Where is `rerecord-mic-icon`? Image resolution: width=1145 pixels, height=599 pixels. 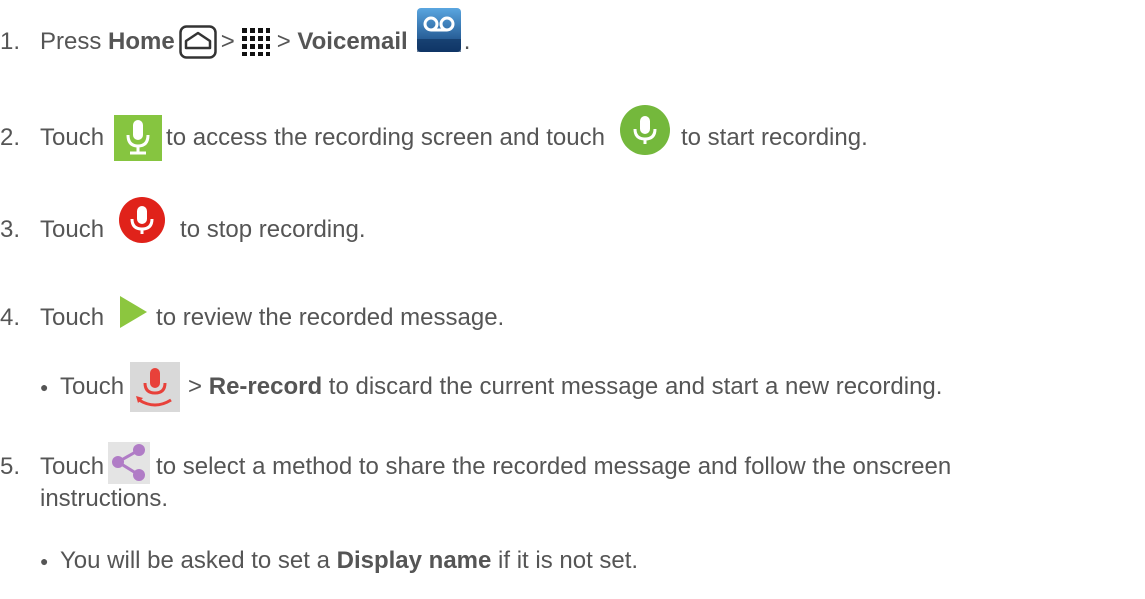 rerecord-mic-icon is located at coordinates (155, 387).